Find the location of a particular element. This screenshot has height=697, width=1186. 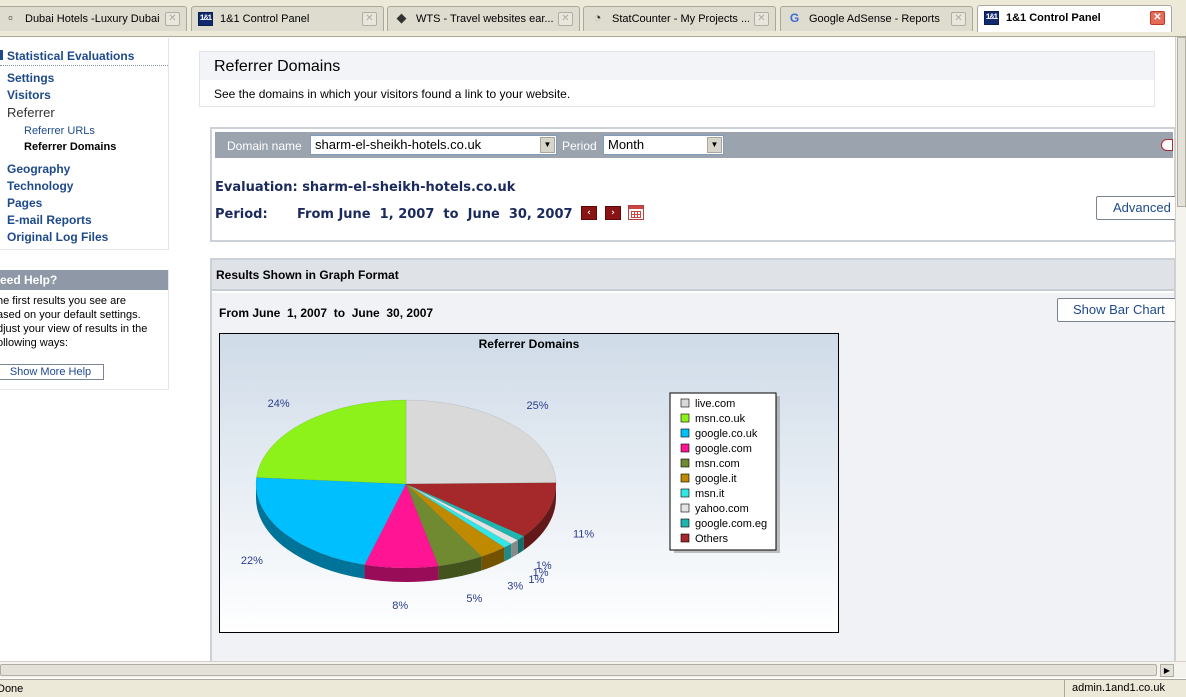

previous-period-icon: ‹ is located at coordinates (589, 213).